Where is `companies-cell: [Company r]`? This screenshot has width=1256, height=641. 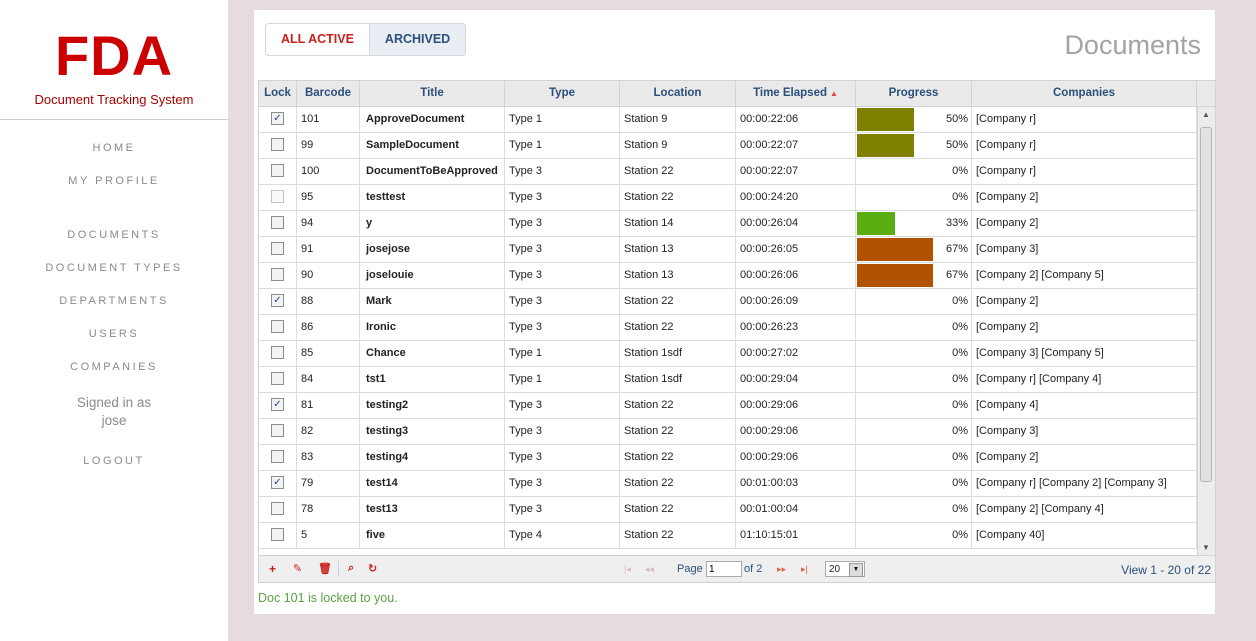 companies-cell: [Company r] is located at coordinates (1084, 145).